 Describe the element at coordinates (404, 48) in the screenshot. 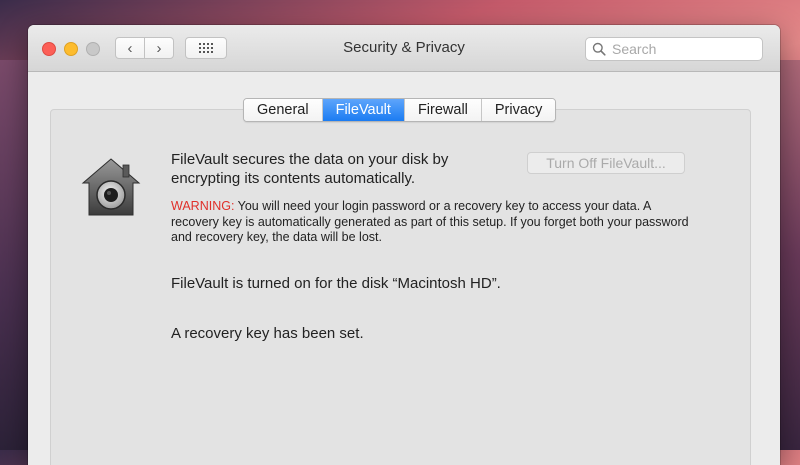

I see `title-bar: ‹ › Security & Privacy` at that location.